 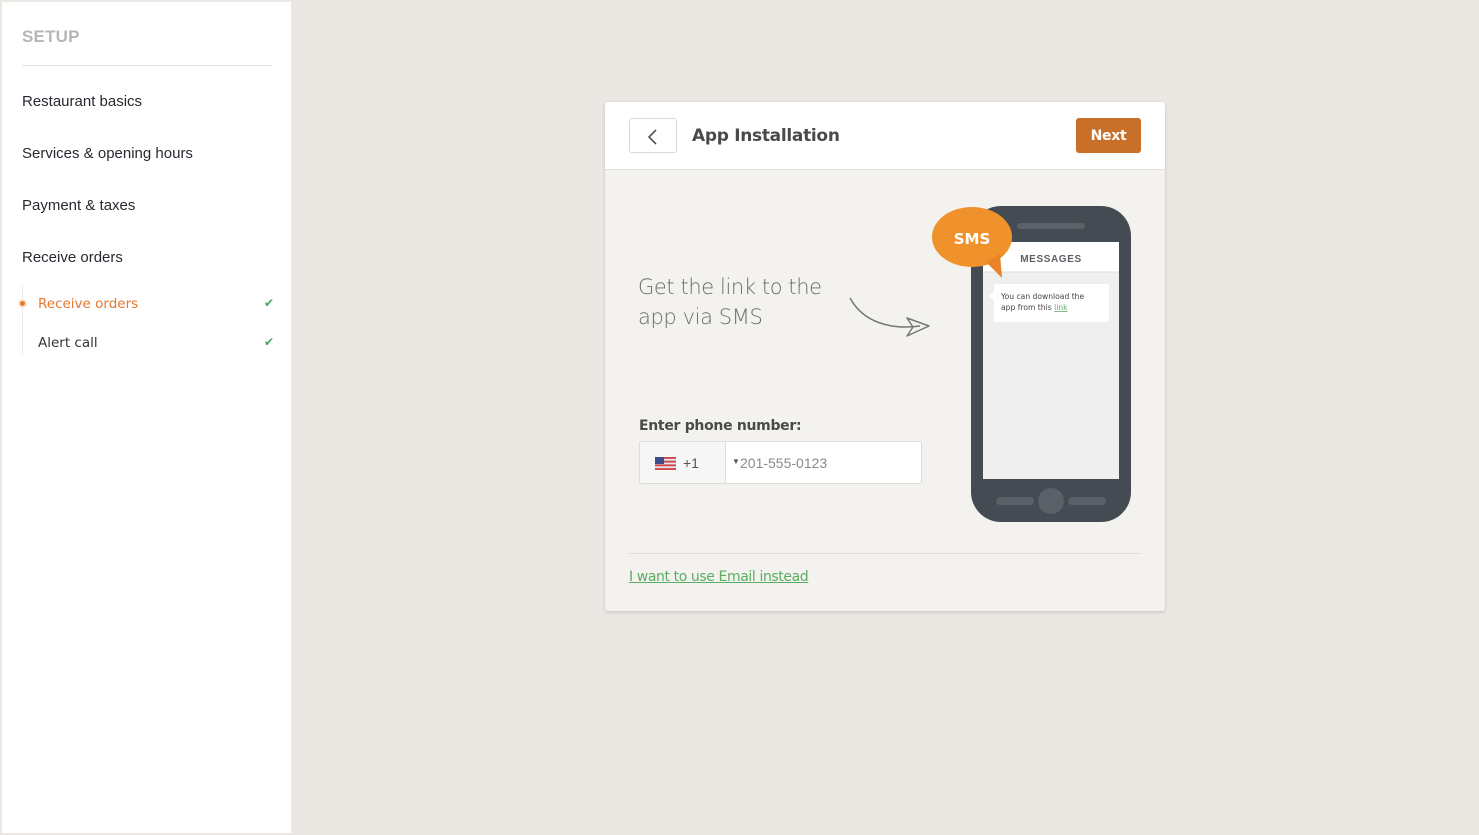 I want to click on back-button, so click(x=653, y=135).